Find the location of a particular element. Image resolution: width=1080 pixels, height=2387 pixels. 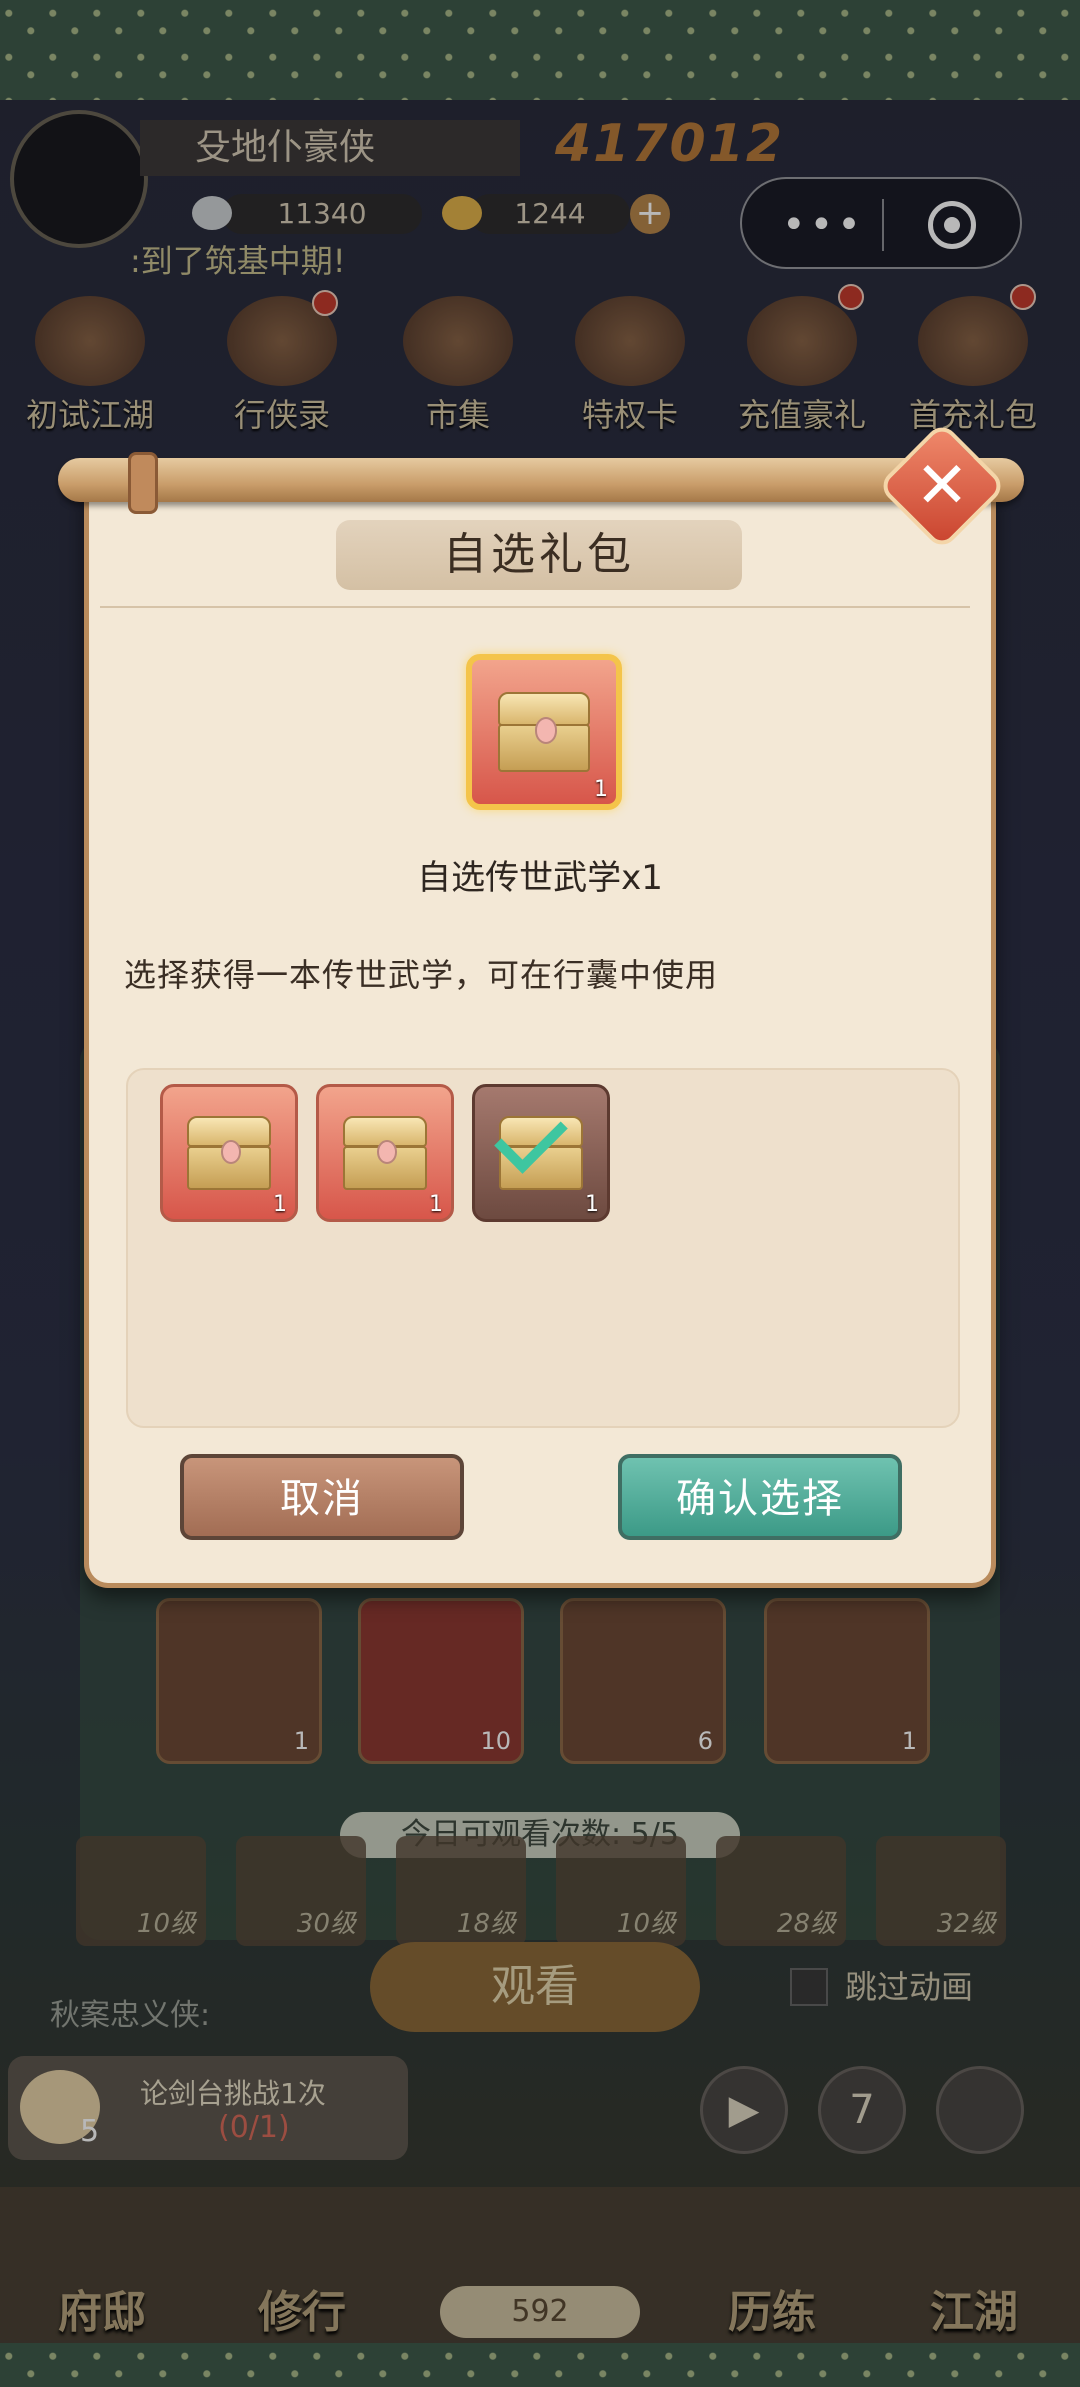

confirm-selection-button: 确认选择 is located at coordinates (760, 1497).